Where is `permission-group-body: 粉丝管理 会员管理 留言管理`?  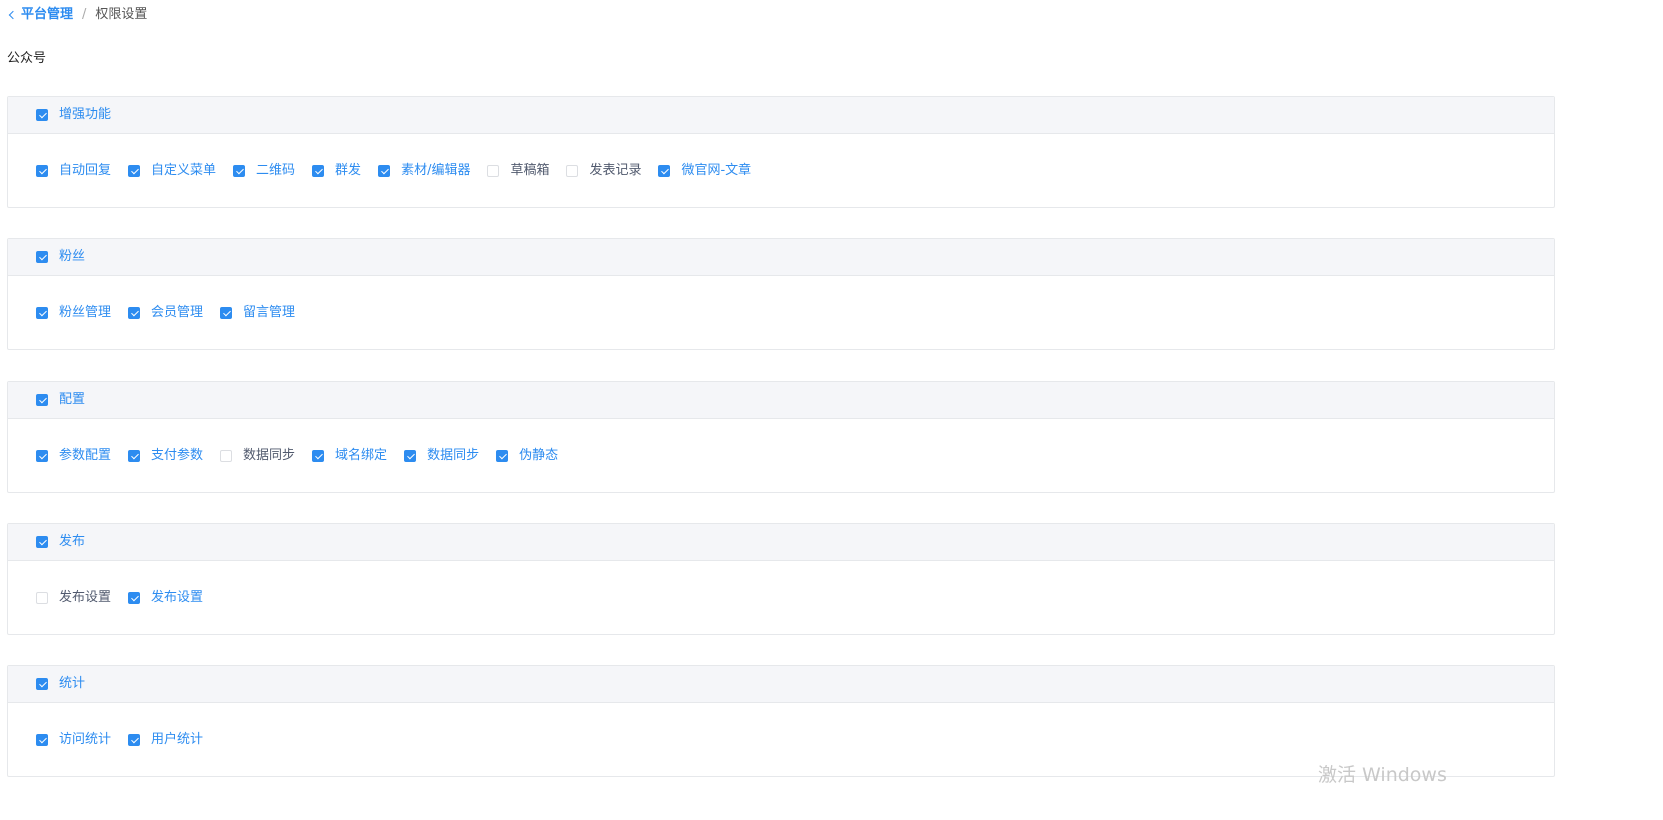 permission-group-body: 粉丝管理 会员管理 留言管理 is located at coordinates (781, 313).